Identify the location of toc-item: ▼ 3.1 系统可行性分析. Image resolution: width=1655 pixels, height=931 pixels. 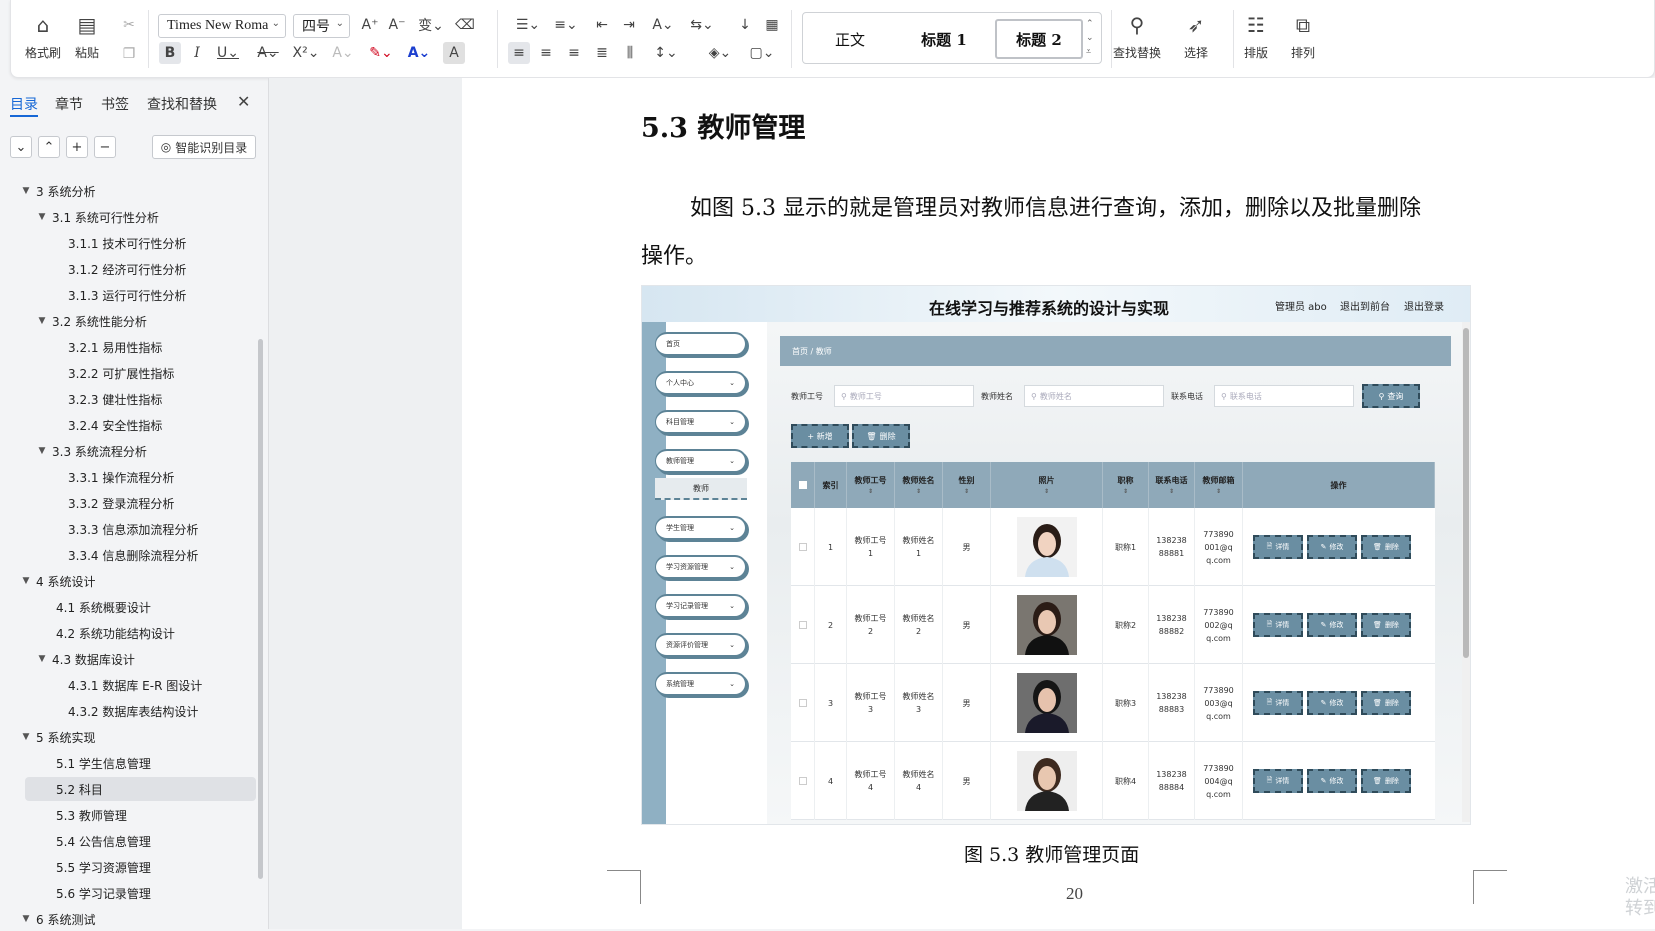
(97, 217).